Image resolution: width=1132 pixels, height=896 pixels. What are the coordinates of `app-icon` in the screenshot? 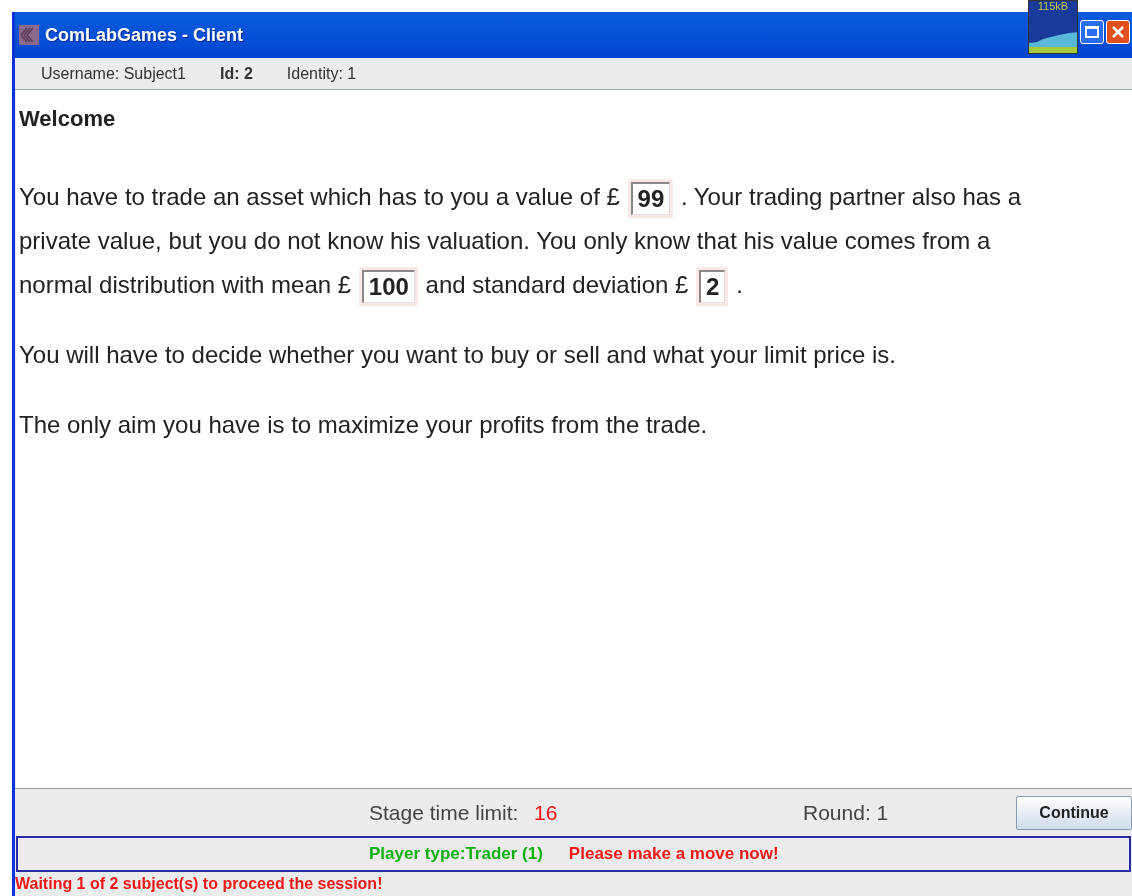 It's located at (29, 35).